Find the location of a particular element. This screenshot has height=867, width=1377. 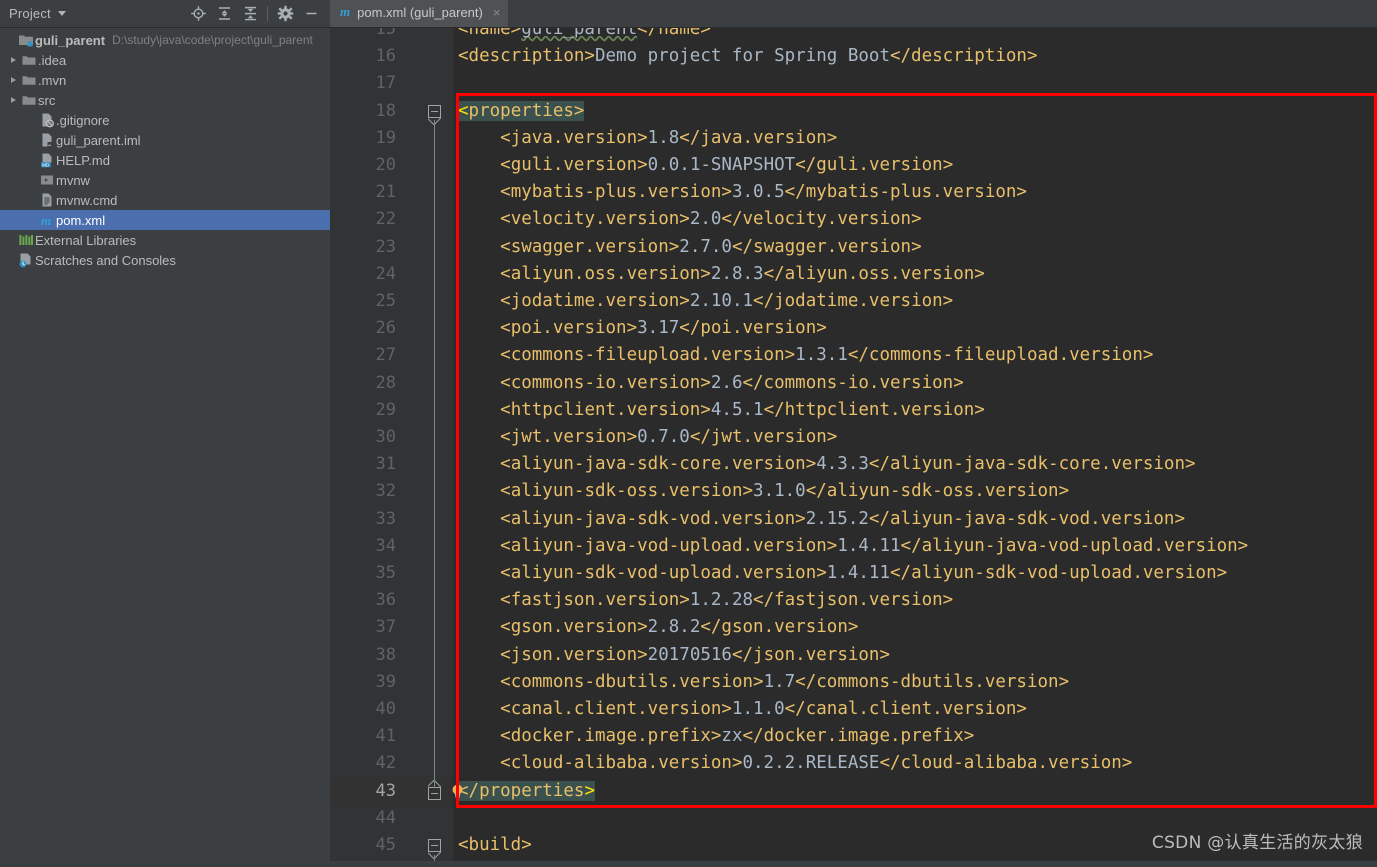

code-line: 19 <java.version>1.8</java.version> is located at coordinates (853, 138).